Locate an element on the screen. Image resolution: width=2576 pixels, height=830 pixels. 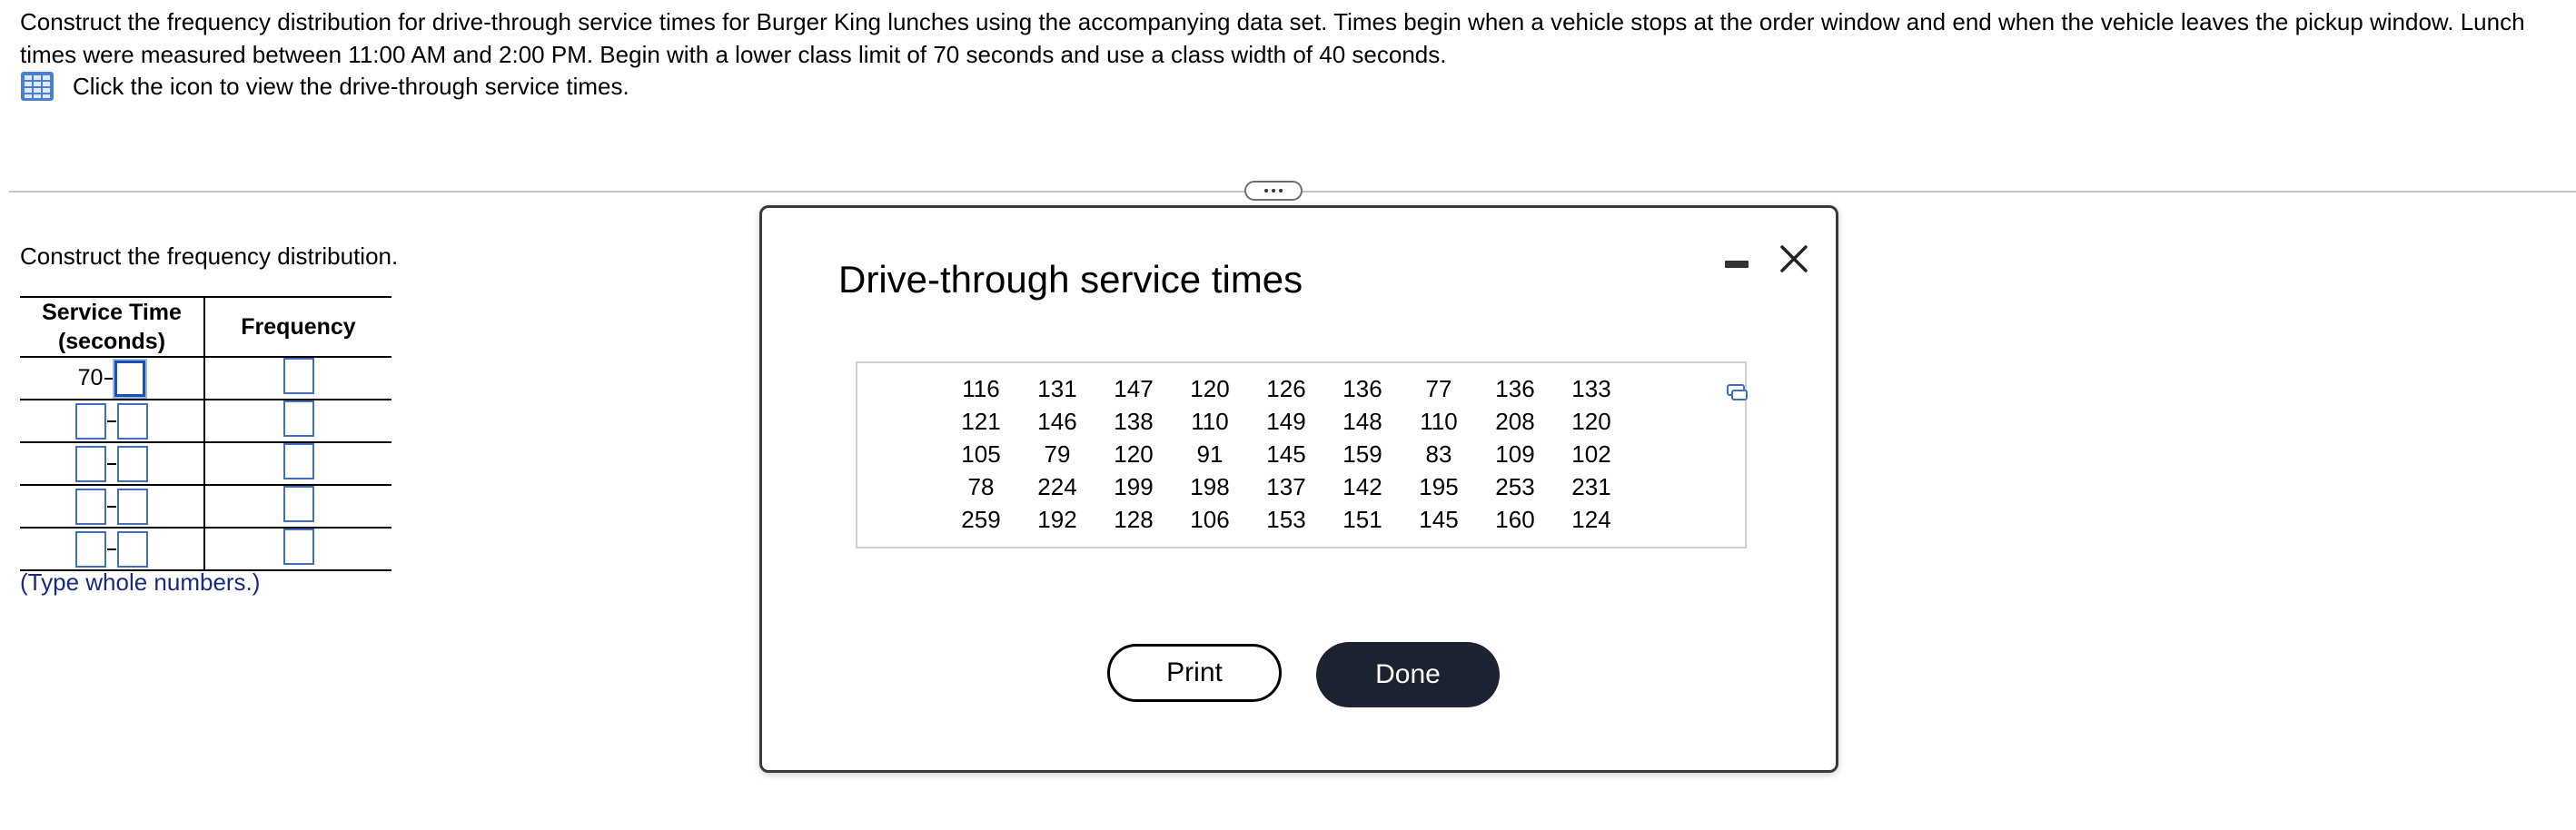
data-cell: 259 is located at coordinates (981, 519).